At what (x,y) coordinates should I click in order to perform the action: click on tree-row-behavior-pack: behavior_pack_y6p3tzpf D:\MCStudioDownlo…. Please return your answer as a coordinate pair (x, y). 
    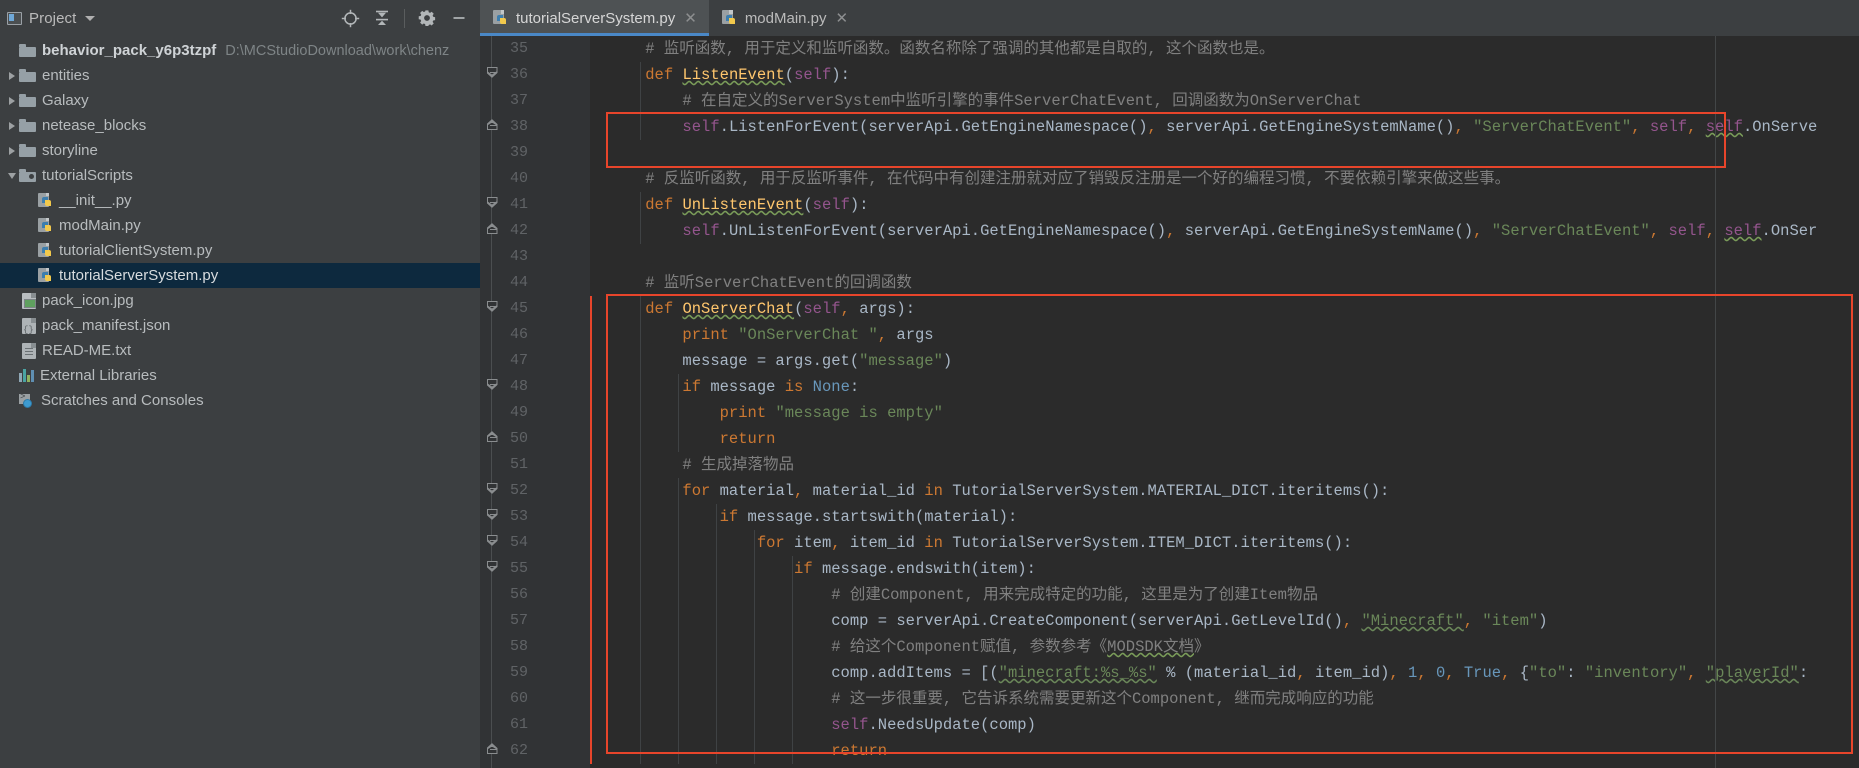
    Looking at the image, I should click on (240, 50).